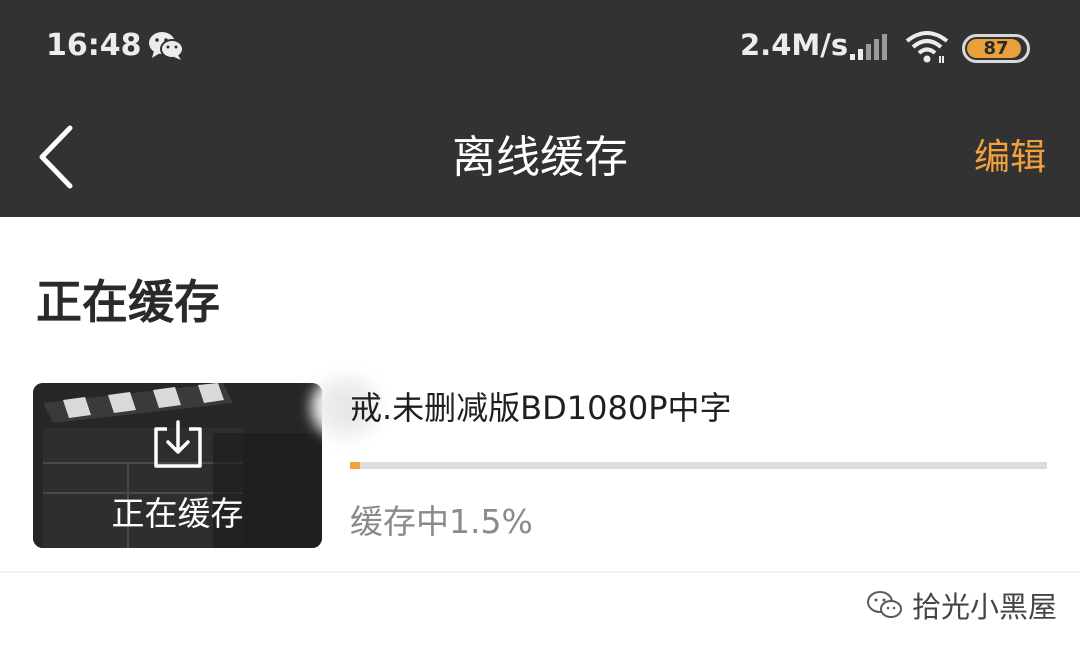 Image resolution: width=1080 pixels, height=648 pixels. What do you see at coordinates (128, 302) in the screenshot?
I see `section-title: 正在缓存` at bounding box center [128, 302].